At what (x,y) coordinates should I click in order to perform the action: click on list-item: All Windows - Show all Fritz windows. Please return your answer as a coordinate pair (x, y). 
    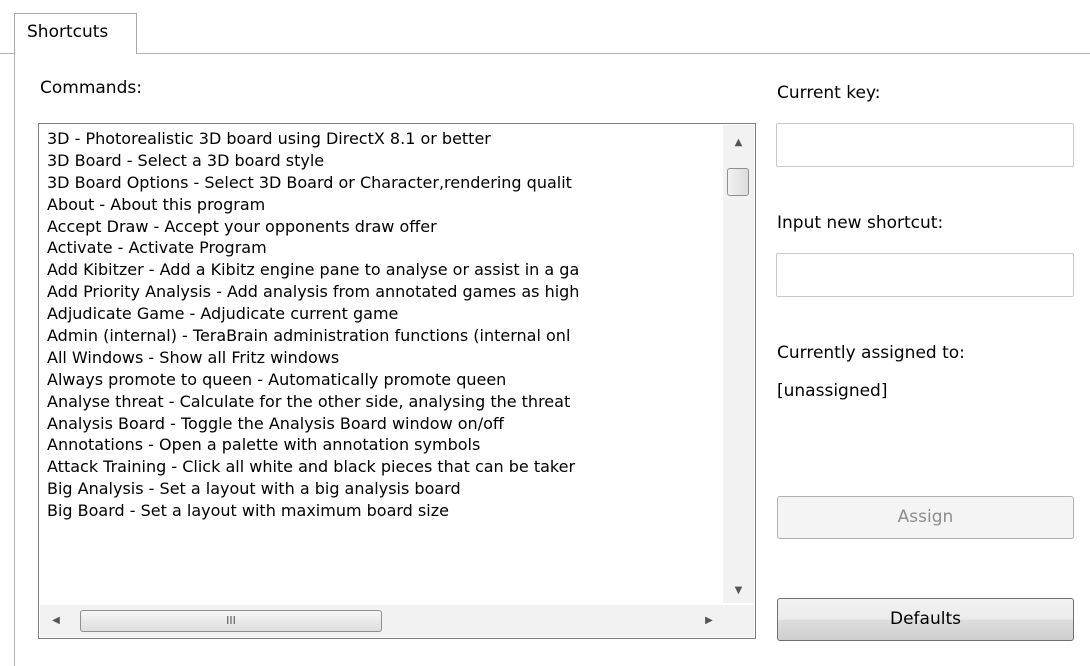
    Looking at the image, I should click on (385, 358).